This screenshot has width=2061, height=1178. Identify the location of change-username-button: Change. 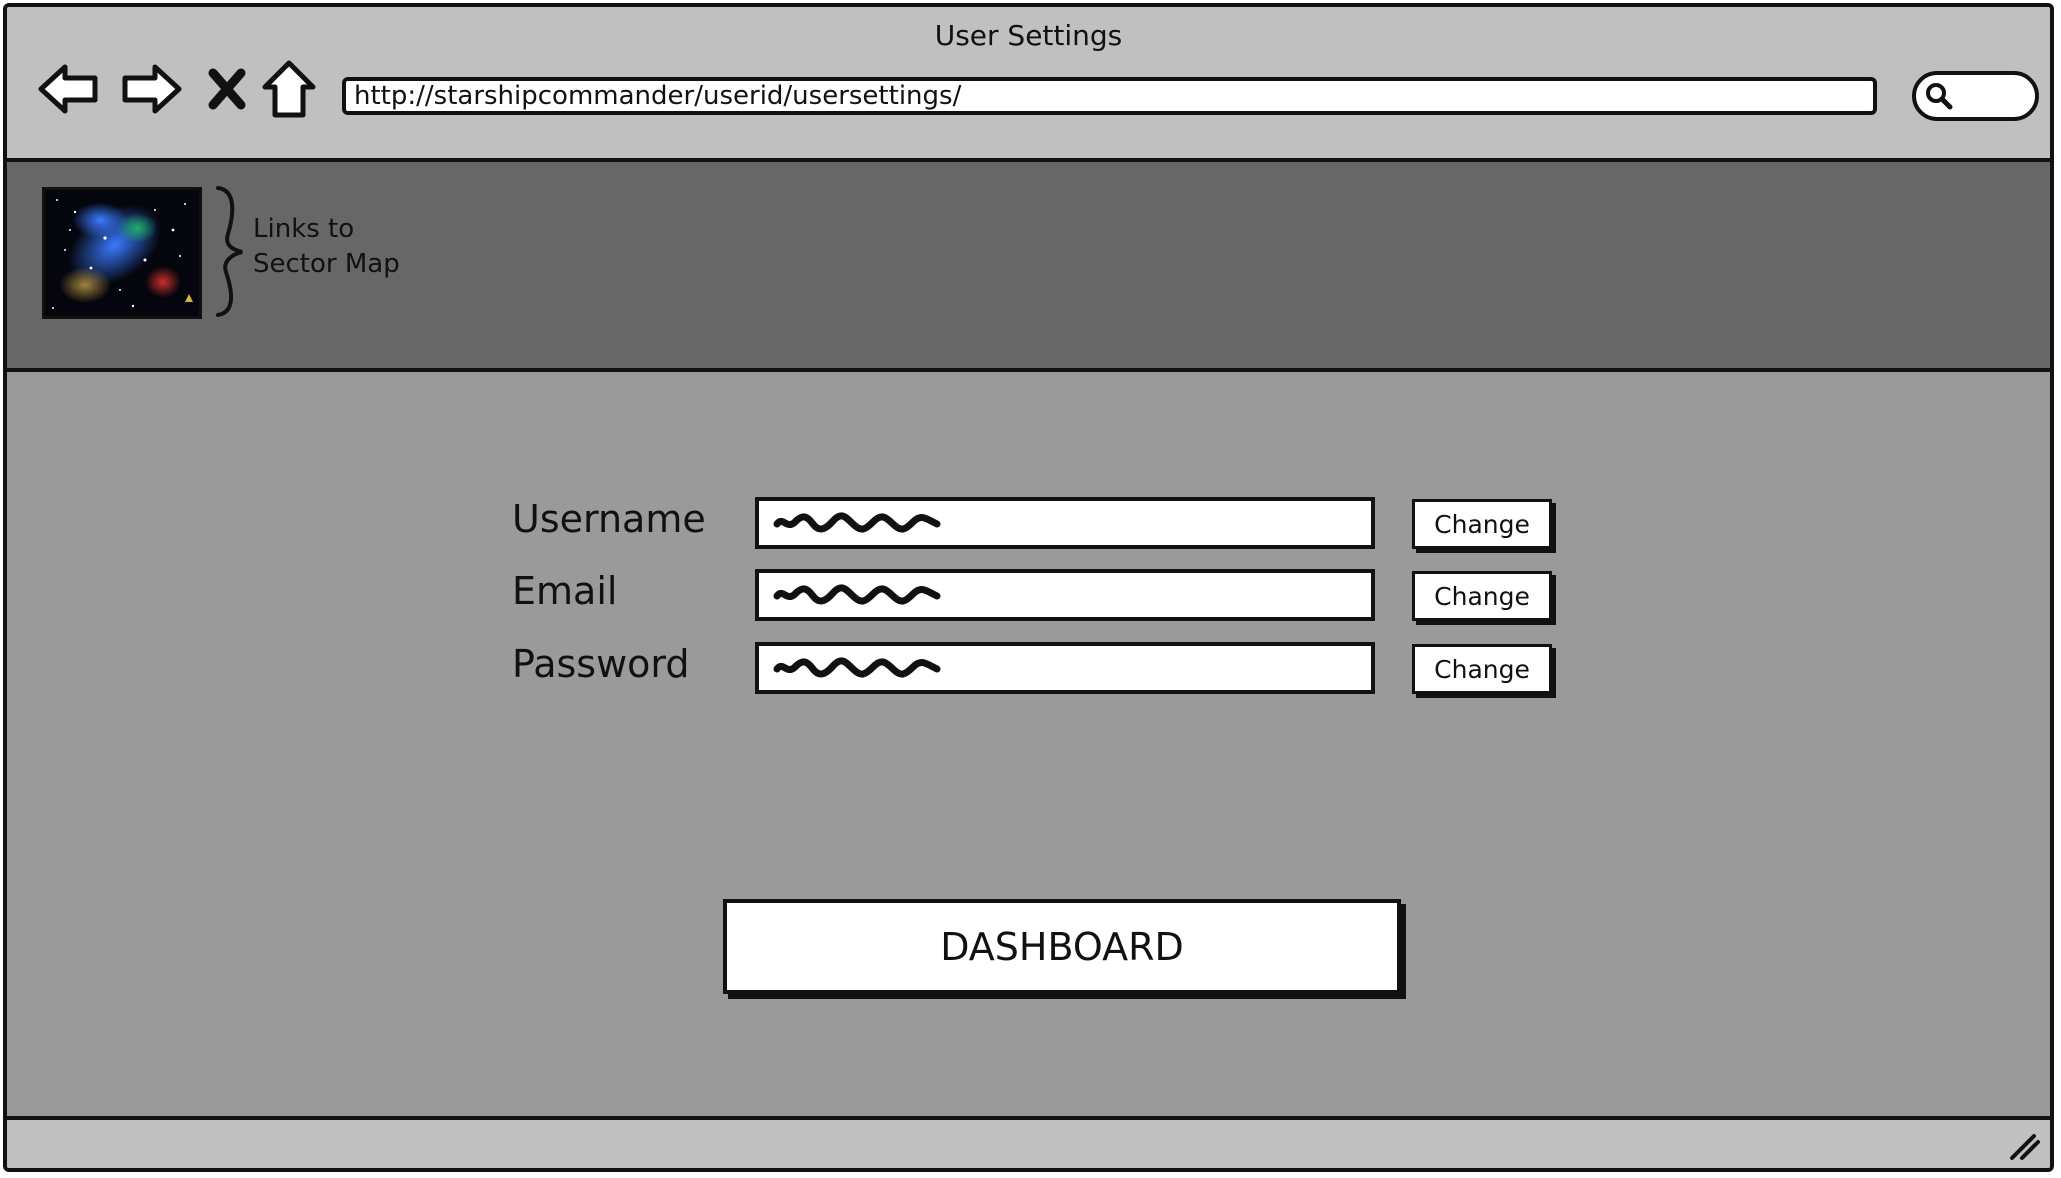
(1482, 524).